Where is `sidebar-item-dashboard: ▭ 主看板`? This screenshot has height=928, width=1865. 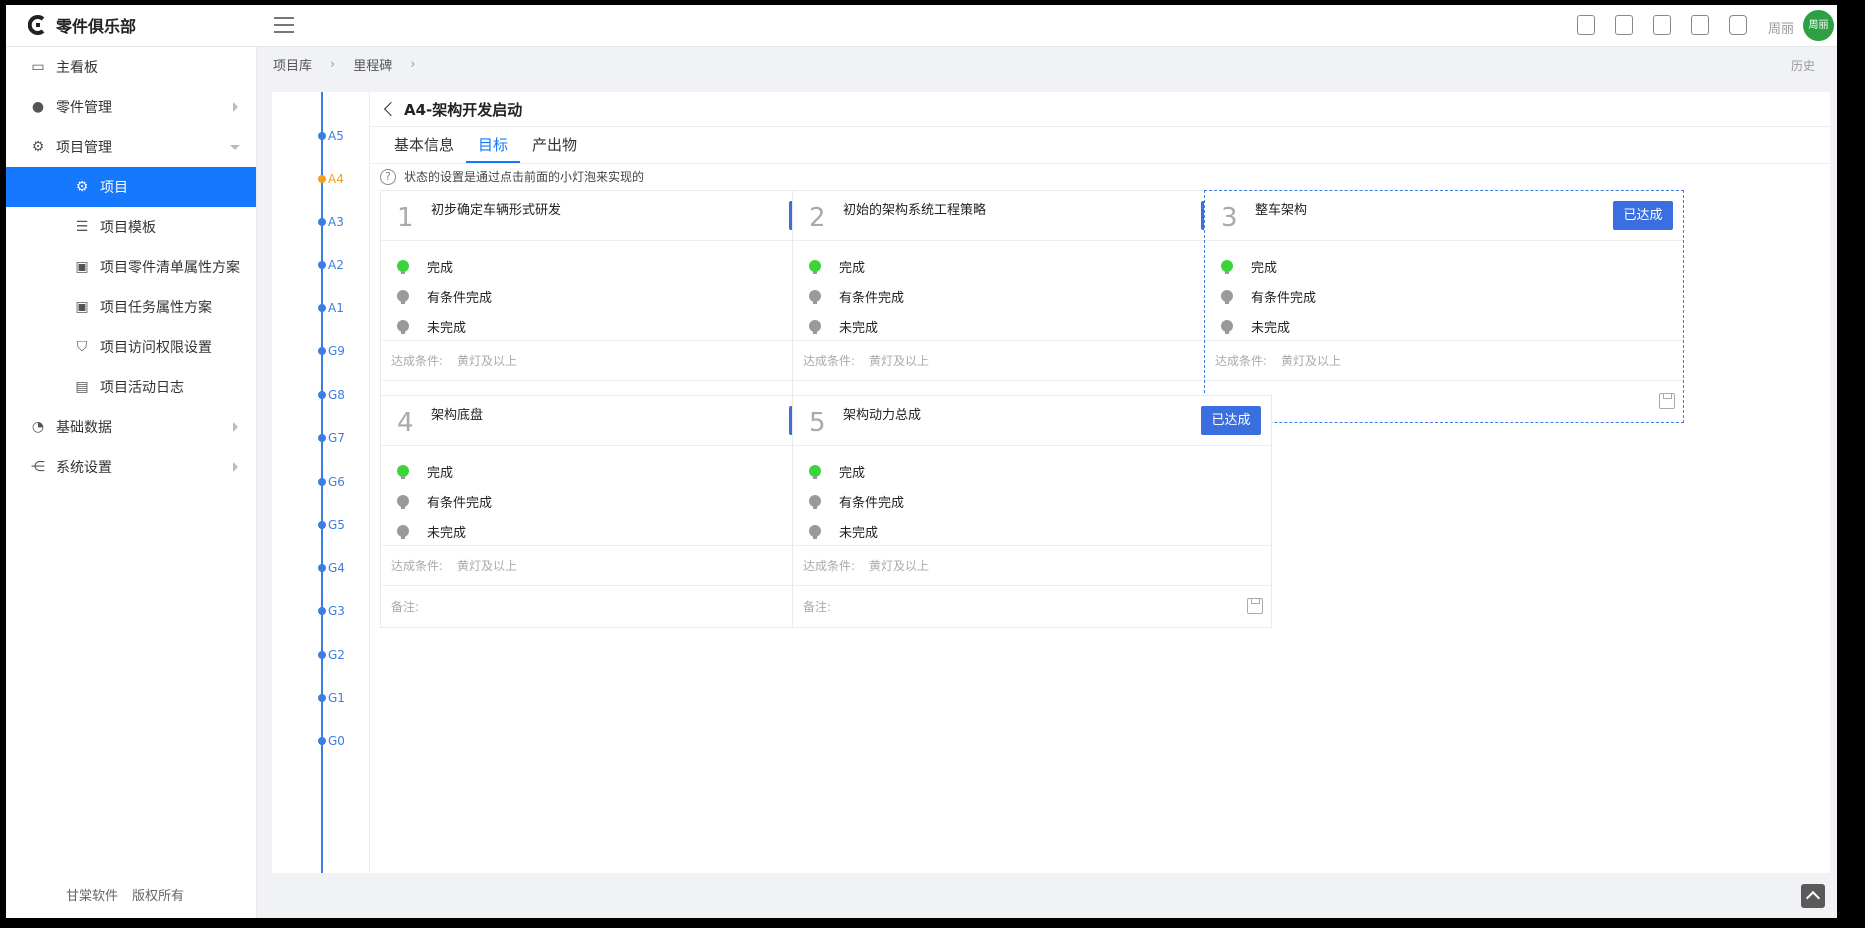
sidebar-item-dashboard: ▭ 主看板 is located at coordinates (131, 67).